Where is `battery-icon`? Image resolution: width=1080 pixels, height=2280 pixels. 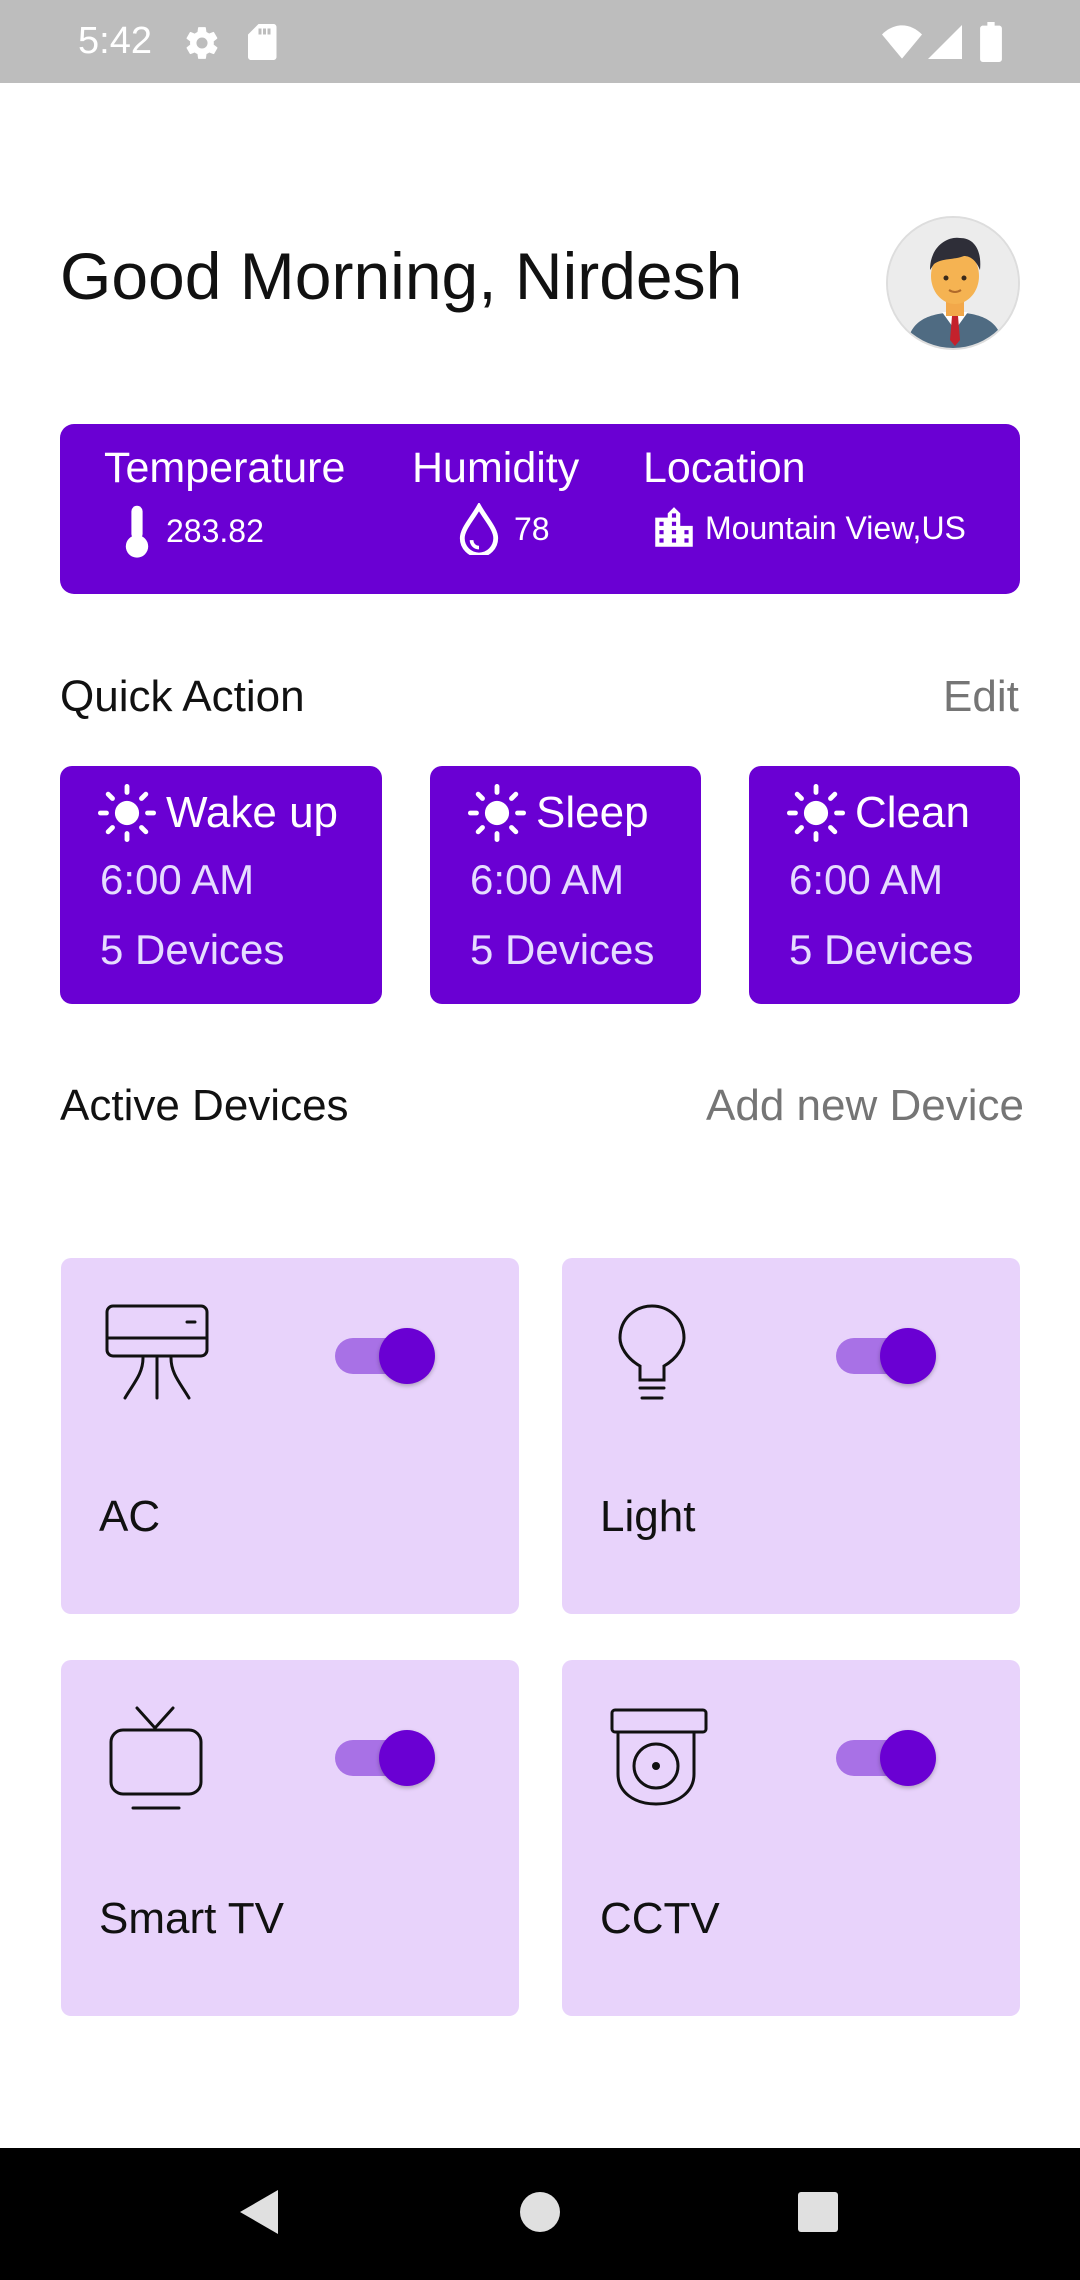 battery-icon is located at coordinates (991, 42).